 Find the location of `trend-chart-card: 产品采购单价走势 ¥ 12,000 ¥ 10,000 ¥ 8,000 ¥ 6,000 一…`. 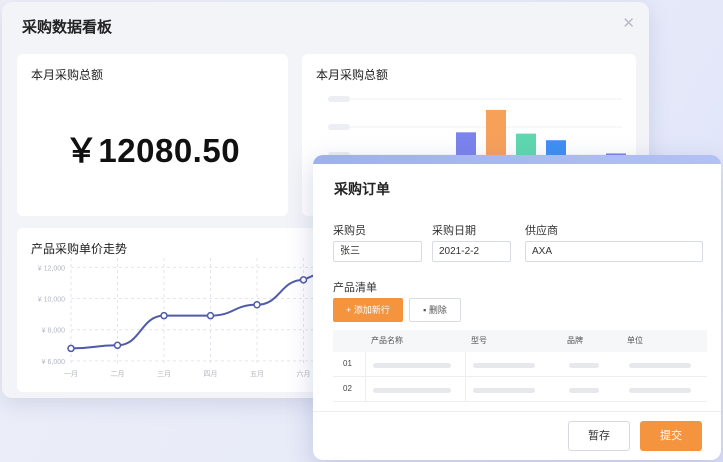

trend-chart-card: 产品采购单价走势 ¥ 12,000 ¥ 10,000 ¥ 8,000 ¥ 6,000 一… is located at coordinates (167, 310).